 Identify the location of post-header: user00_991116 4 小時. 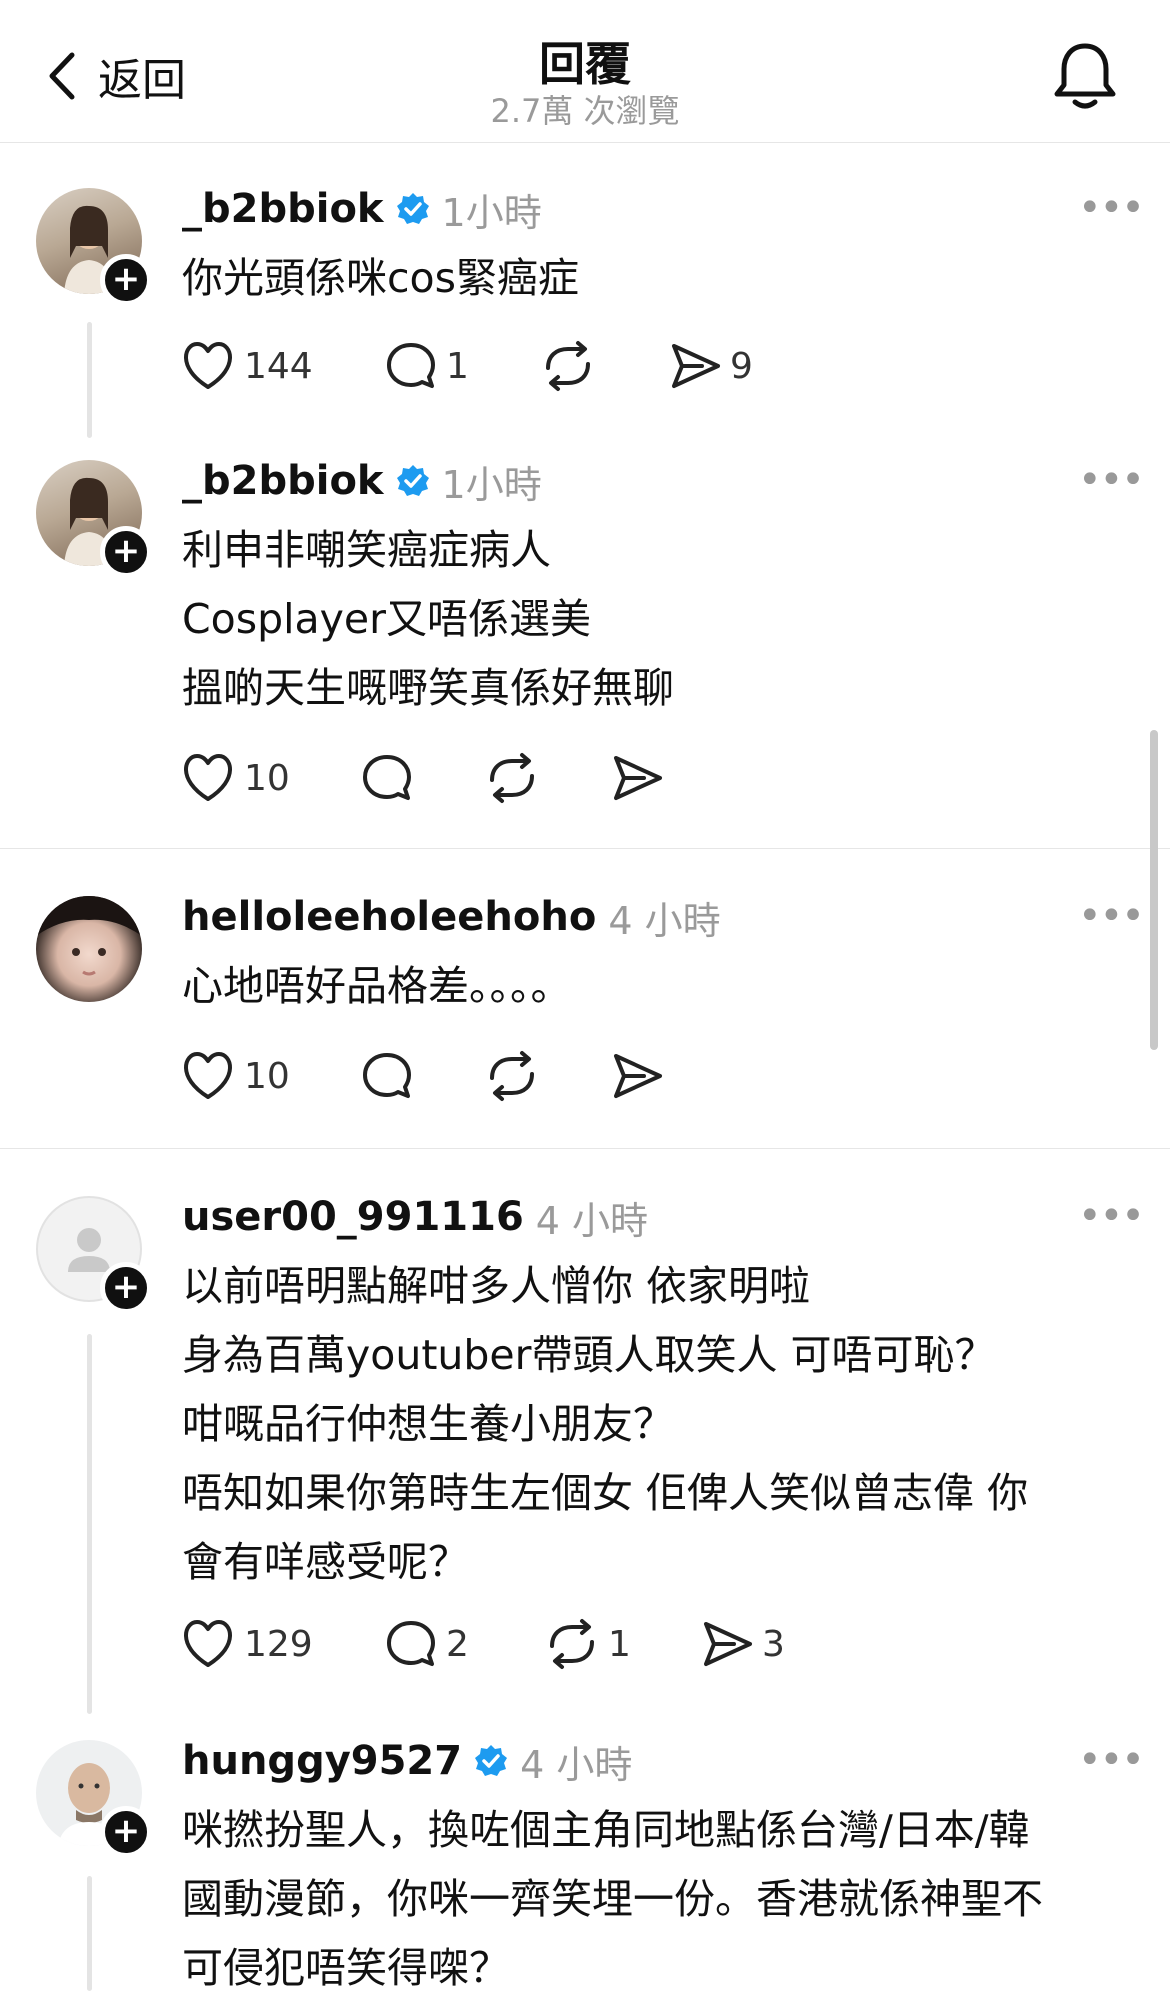
(415, 1217).